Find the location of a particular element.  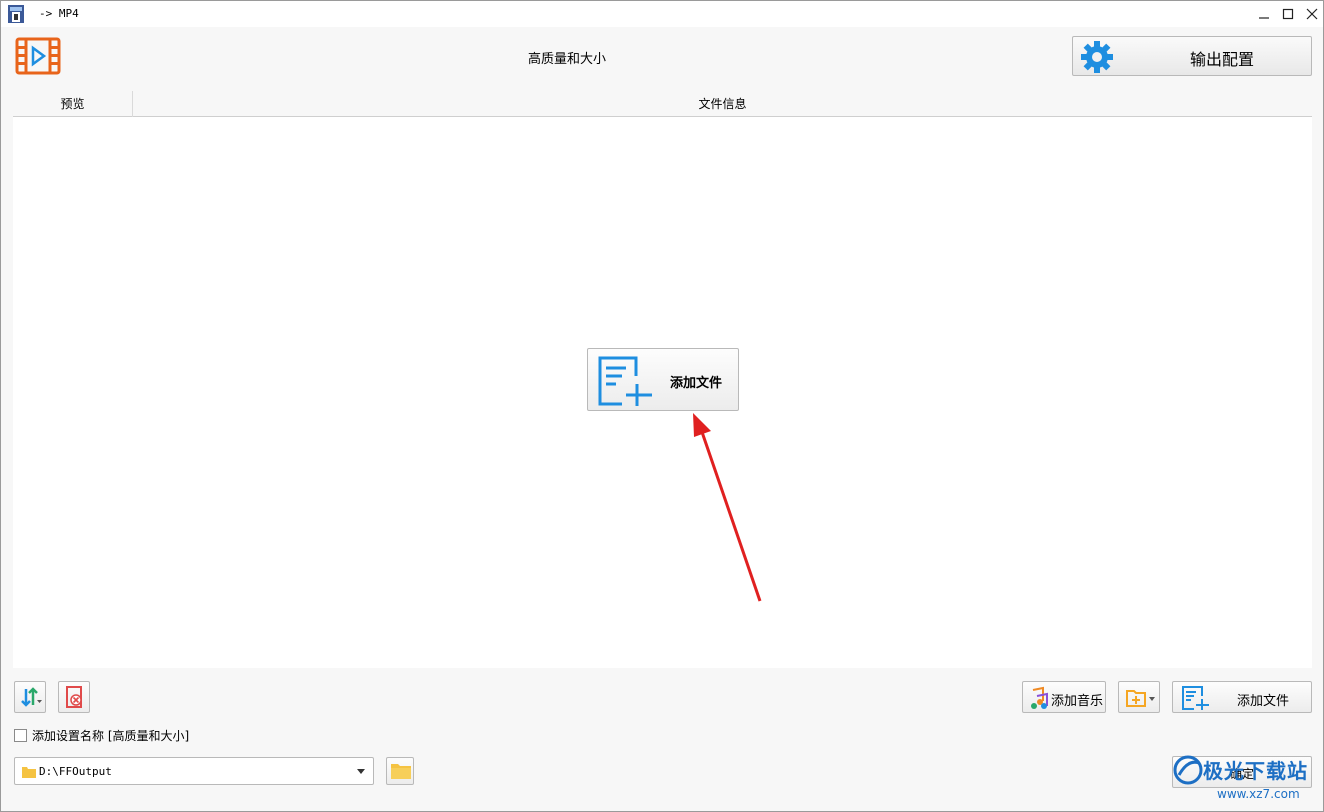

watermark-logo-icon is located at coordinates (1188, 771).